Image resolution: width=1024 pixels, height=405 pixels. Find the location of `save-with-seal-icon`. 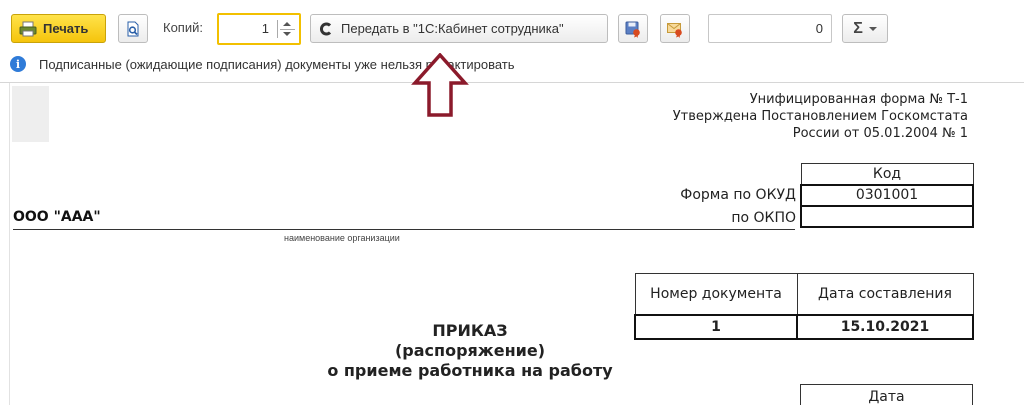

save-with-seal-icon is located at coordinates (632, 29).